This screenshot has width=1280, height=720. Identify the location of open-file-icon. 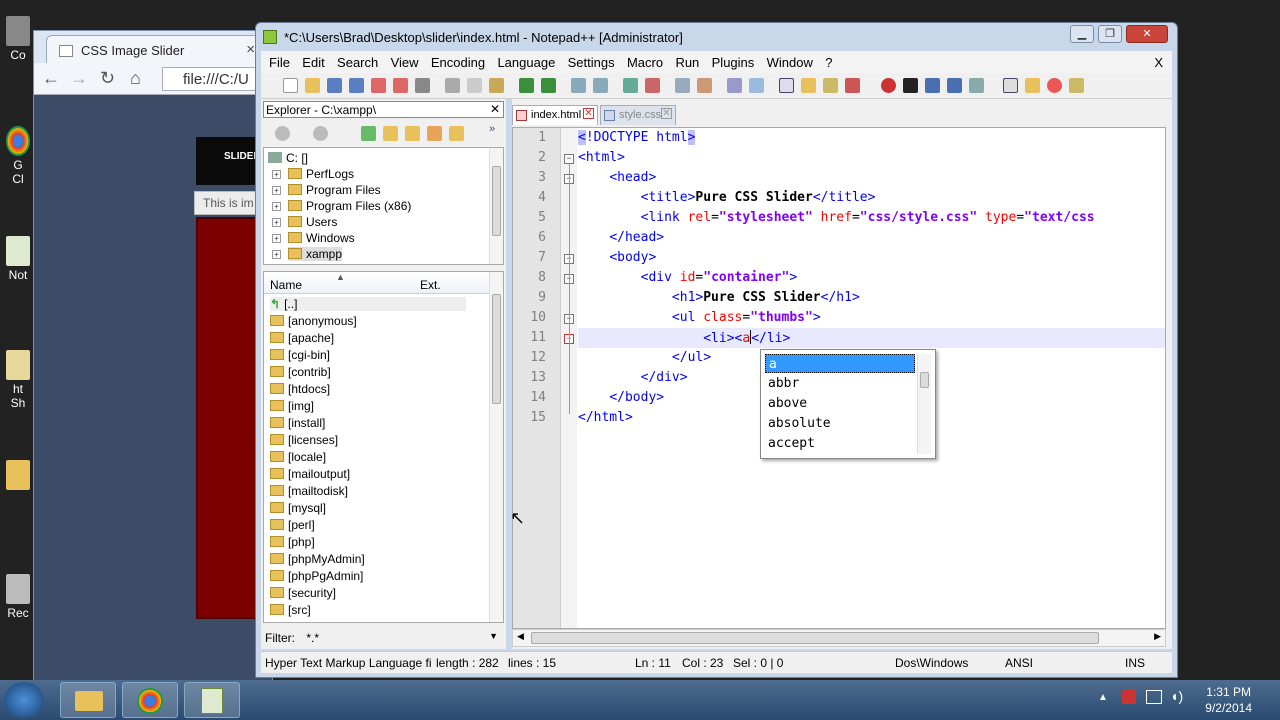
(312, 85).